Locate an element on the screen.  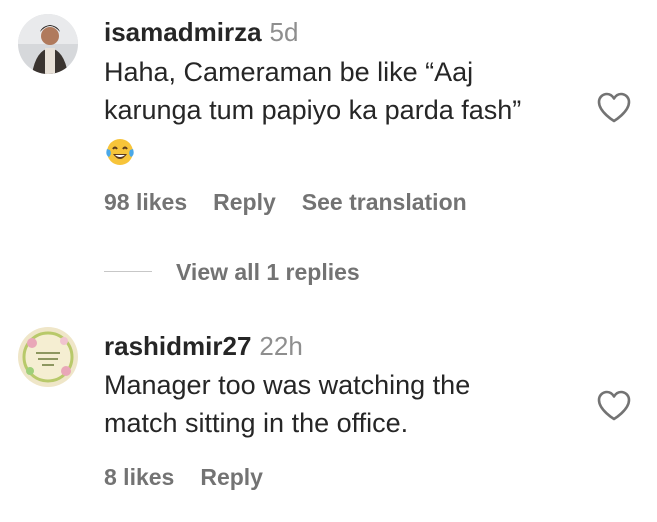
username: rashidmir27 is located at coordinates (177, 346).